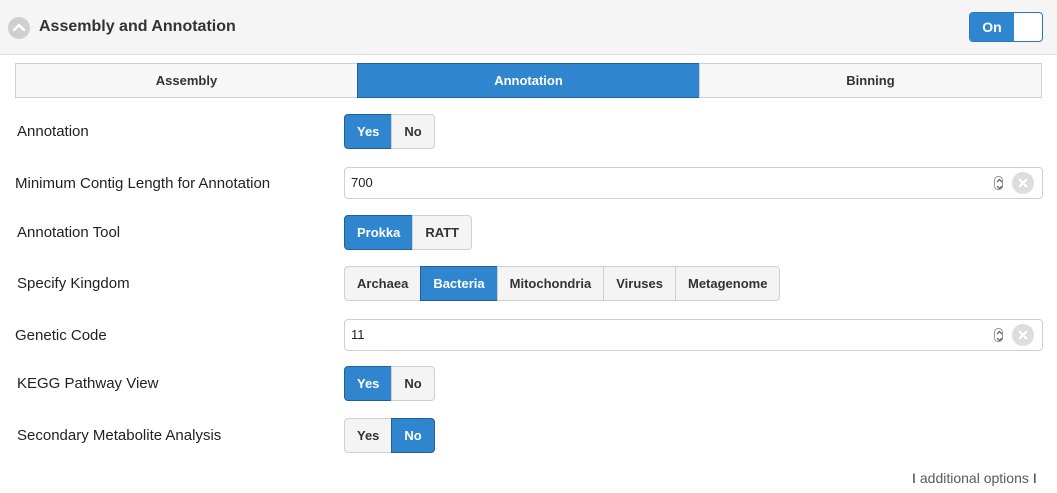 Image resolution: width=1057 pixels, height=493 pixels. Describe the element at coordinates (137, 26) in the screenshot. I see `section-title: Assembly and Annotation` at that location.